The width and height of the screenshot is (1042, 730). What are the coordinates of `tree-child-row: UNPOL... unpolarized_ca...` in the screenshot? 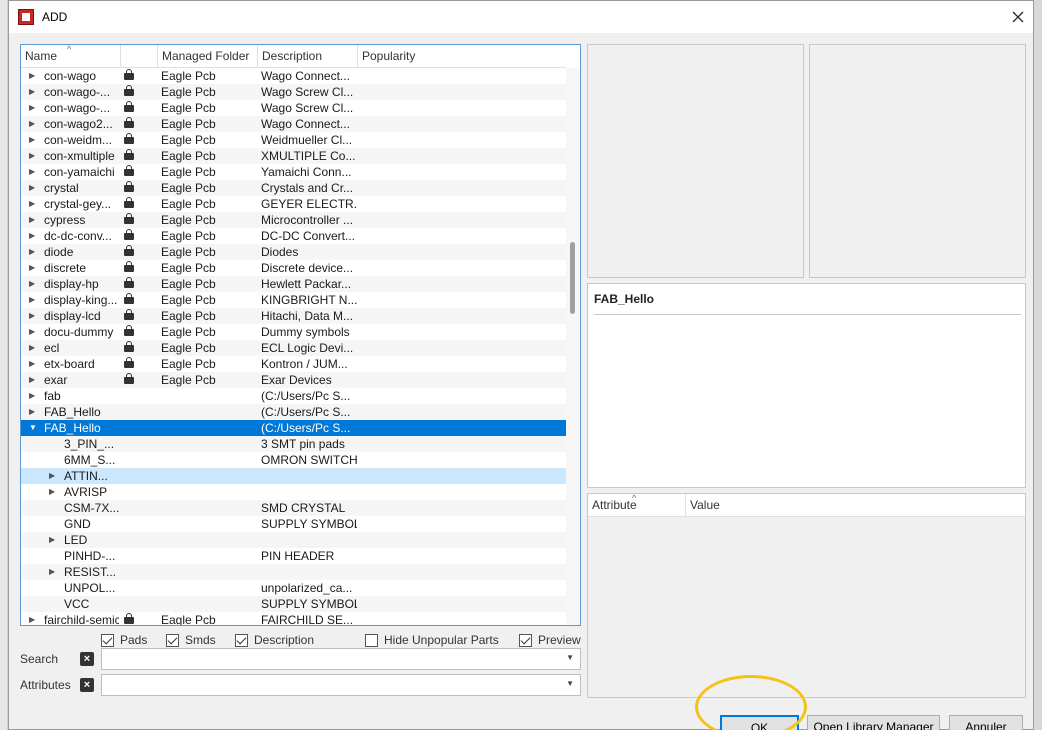 It's located at (293, 588).